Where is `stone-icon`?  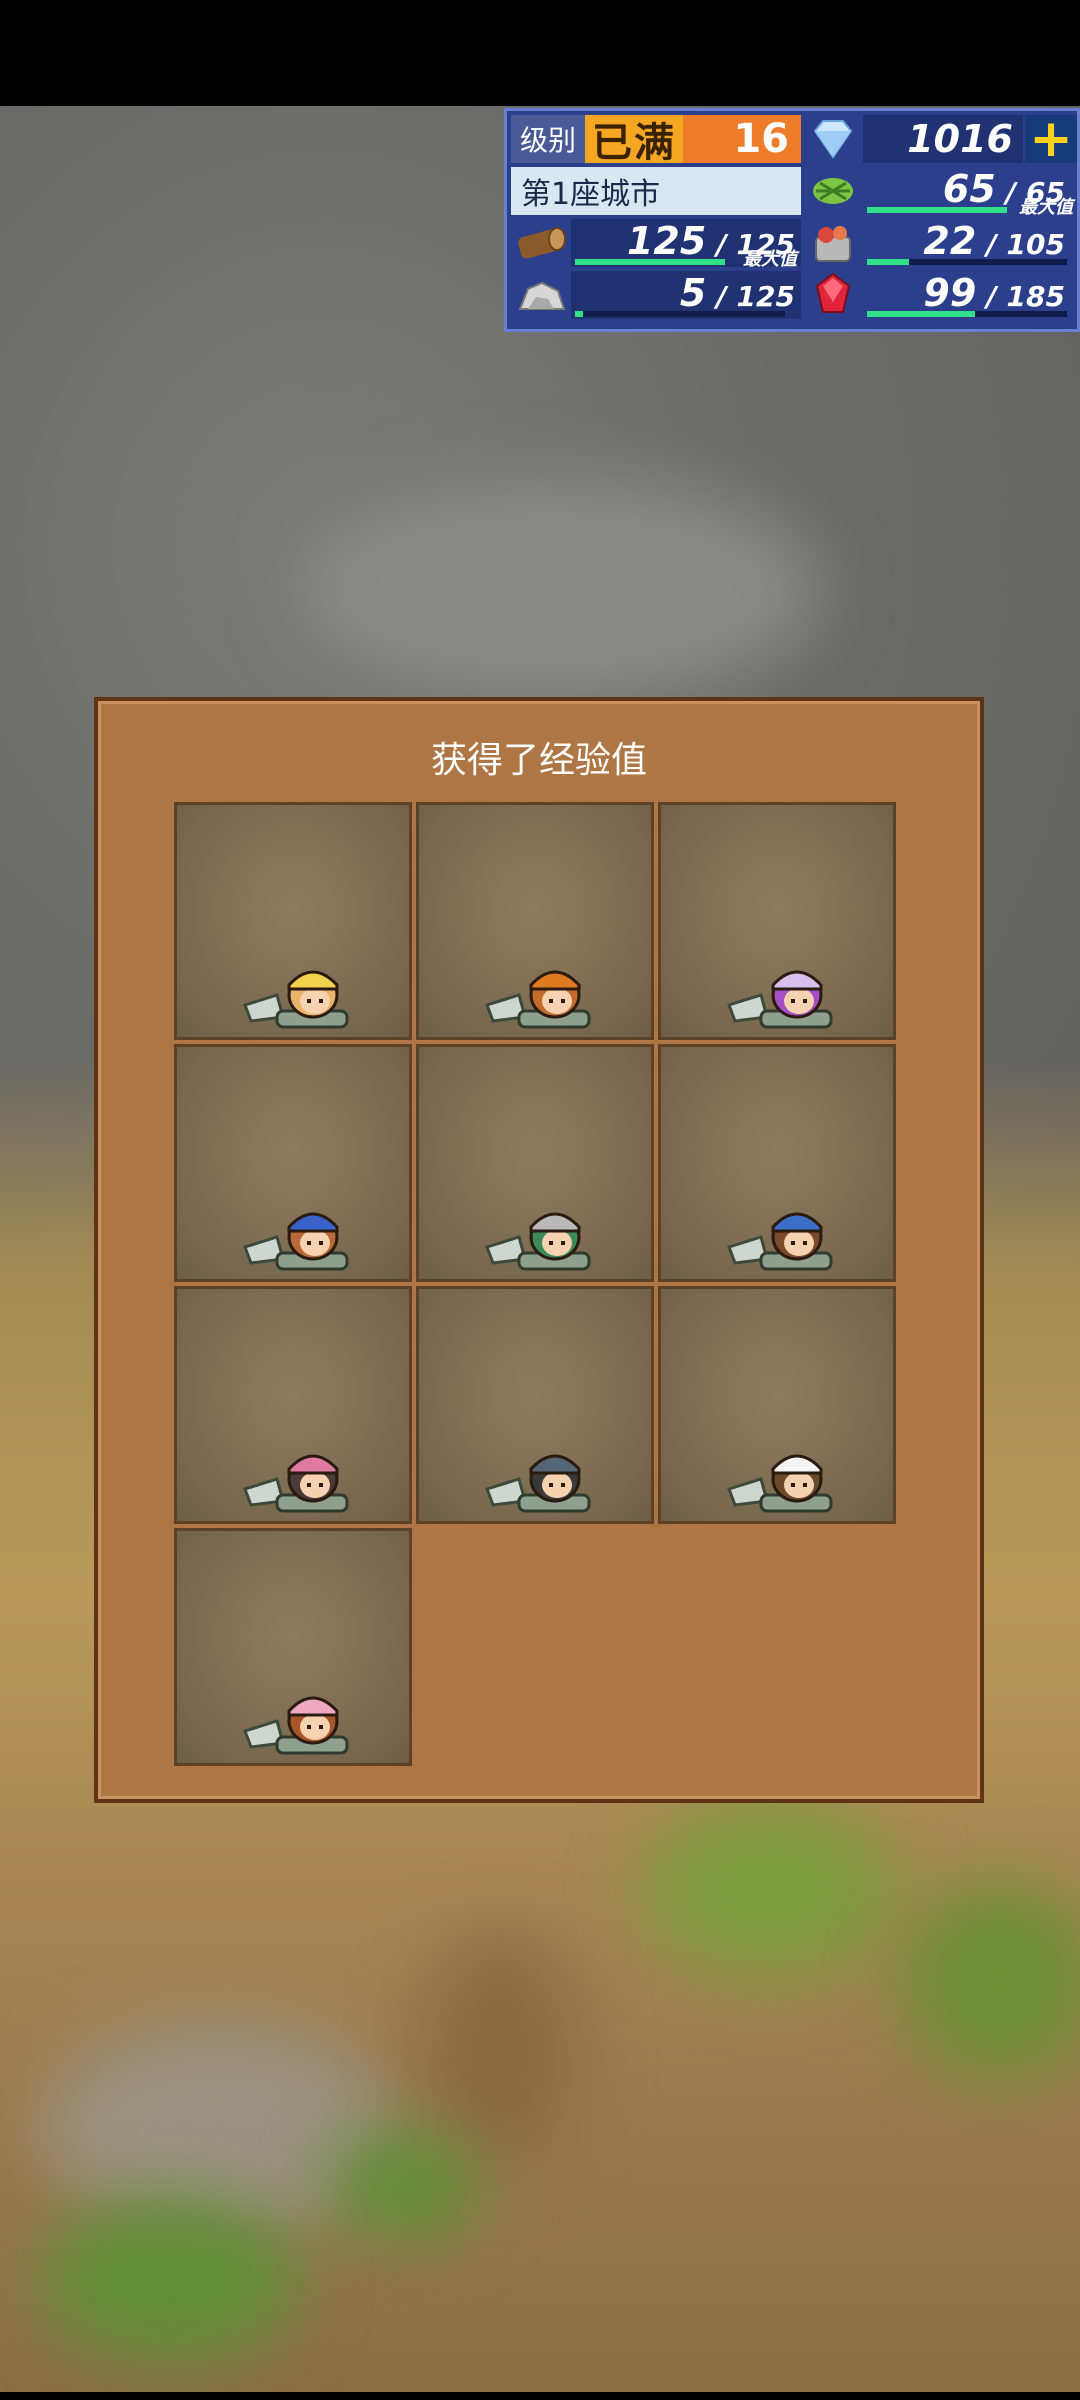 stone-icon is located at coordinates (541, 295).